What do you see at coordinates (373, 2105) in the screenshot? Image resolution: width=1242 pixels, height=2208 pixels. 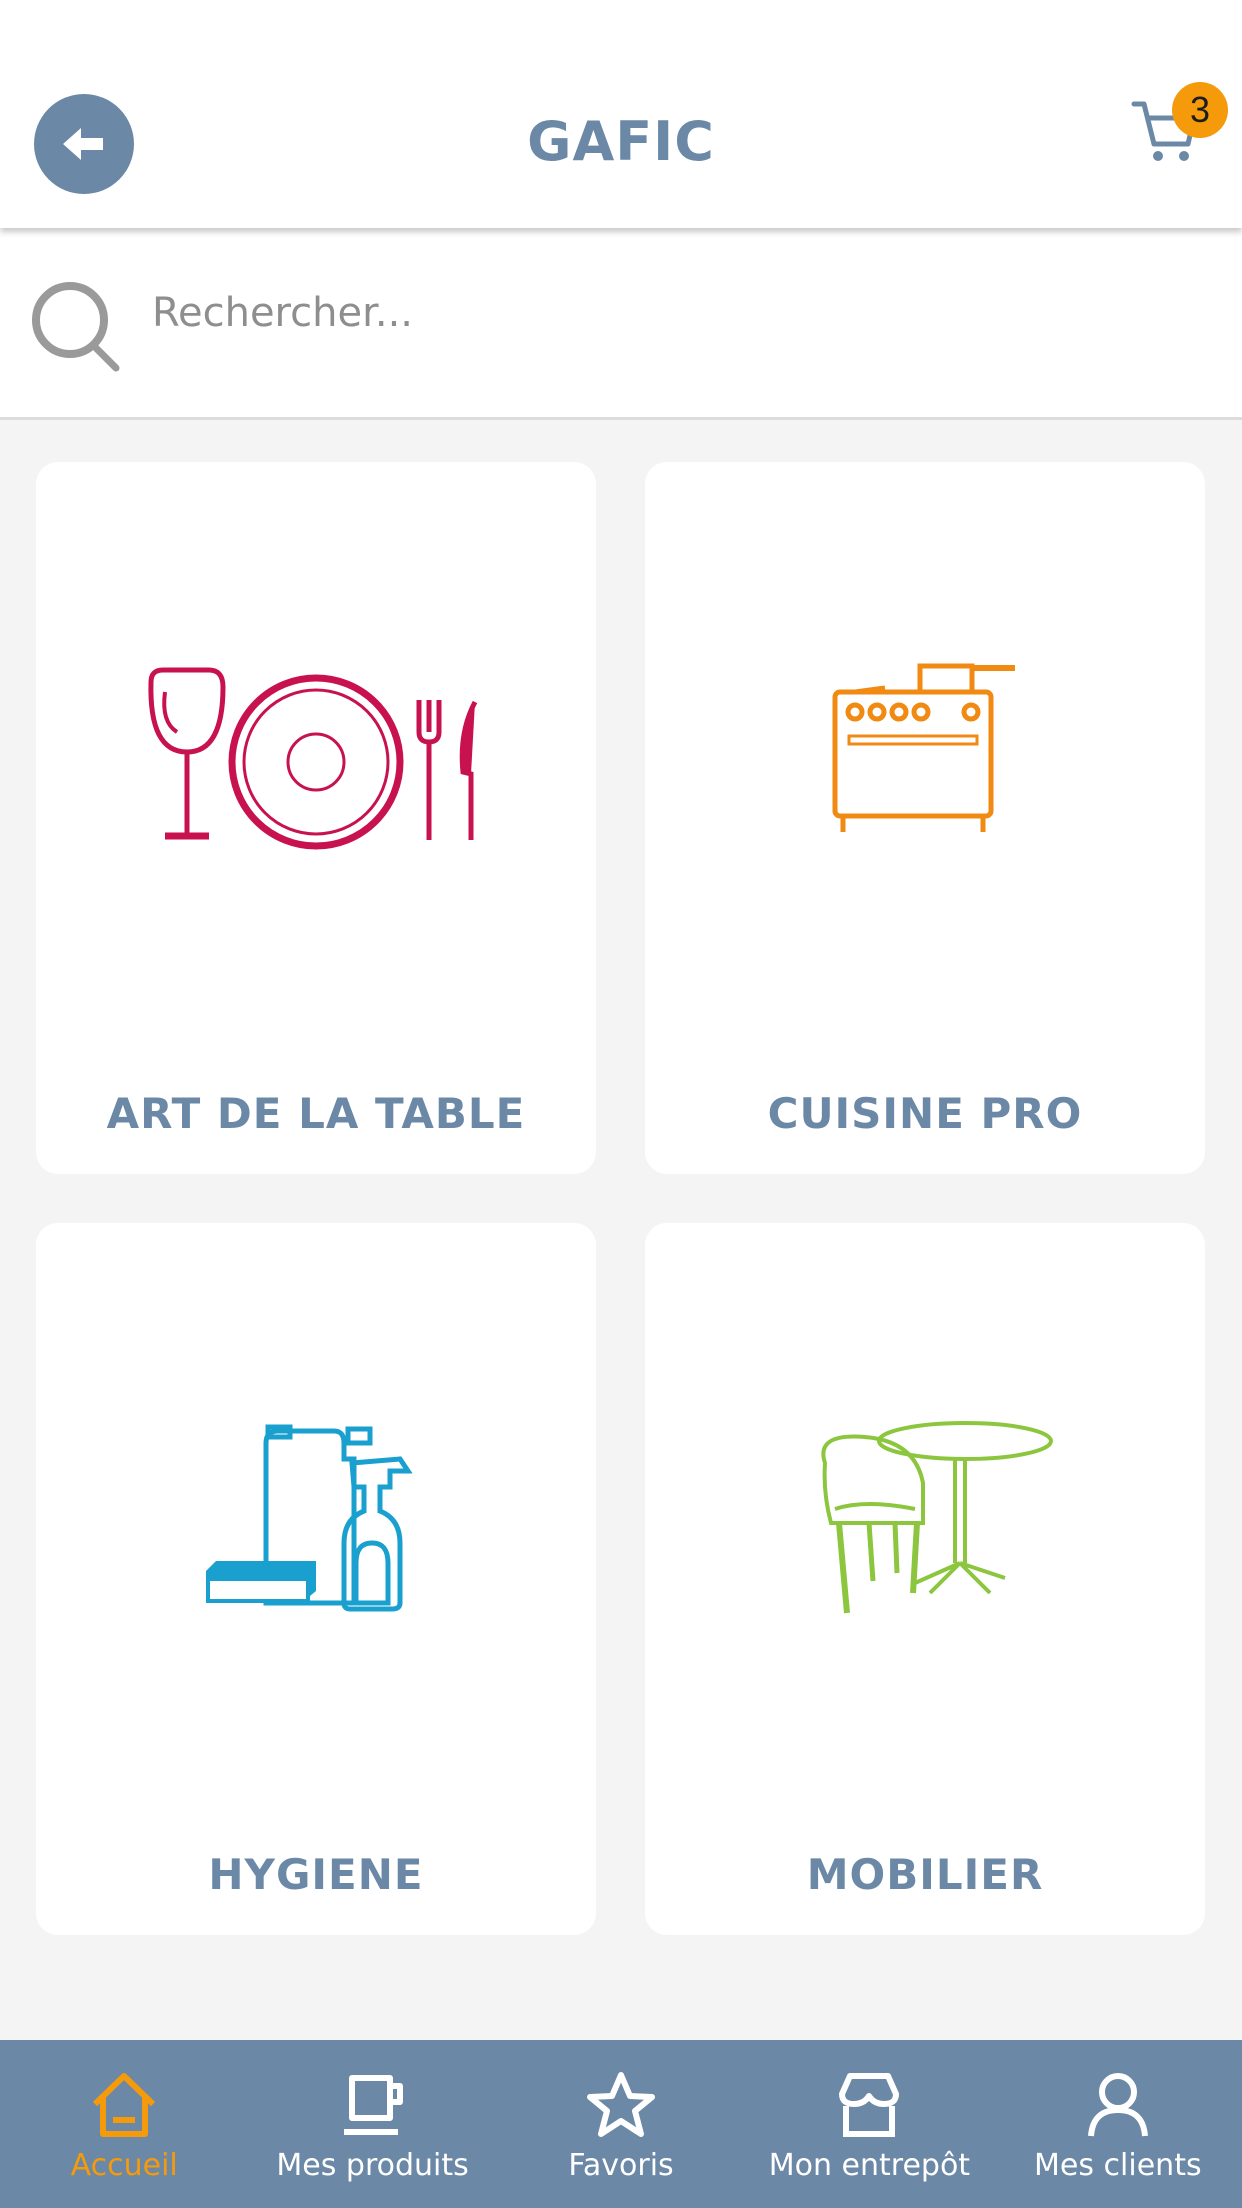 I see `cup-icon` at bounding box center [373, 2105].